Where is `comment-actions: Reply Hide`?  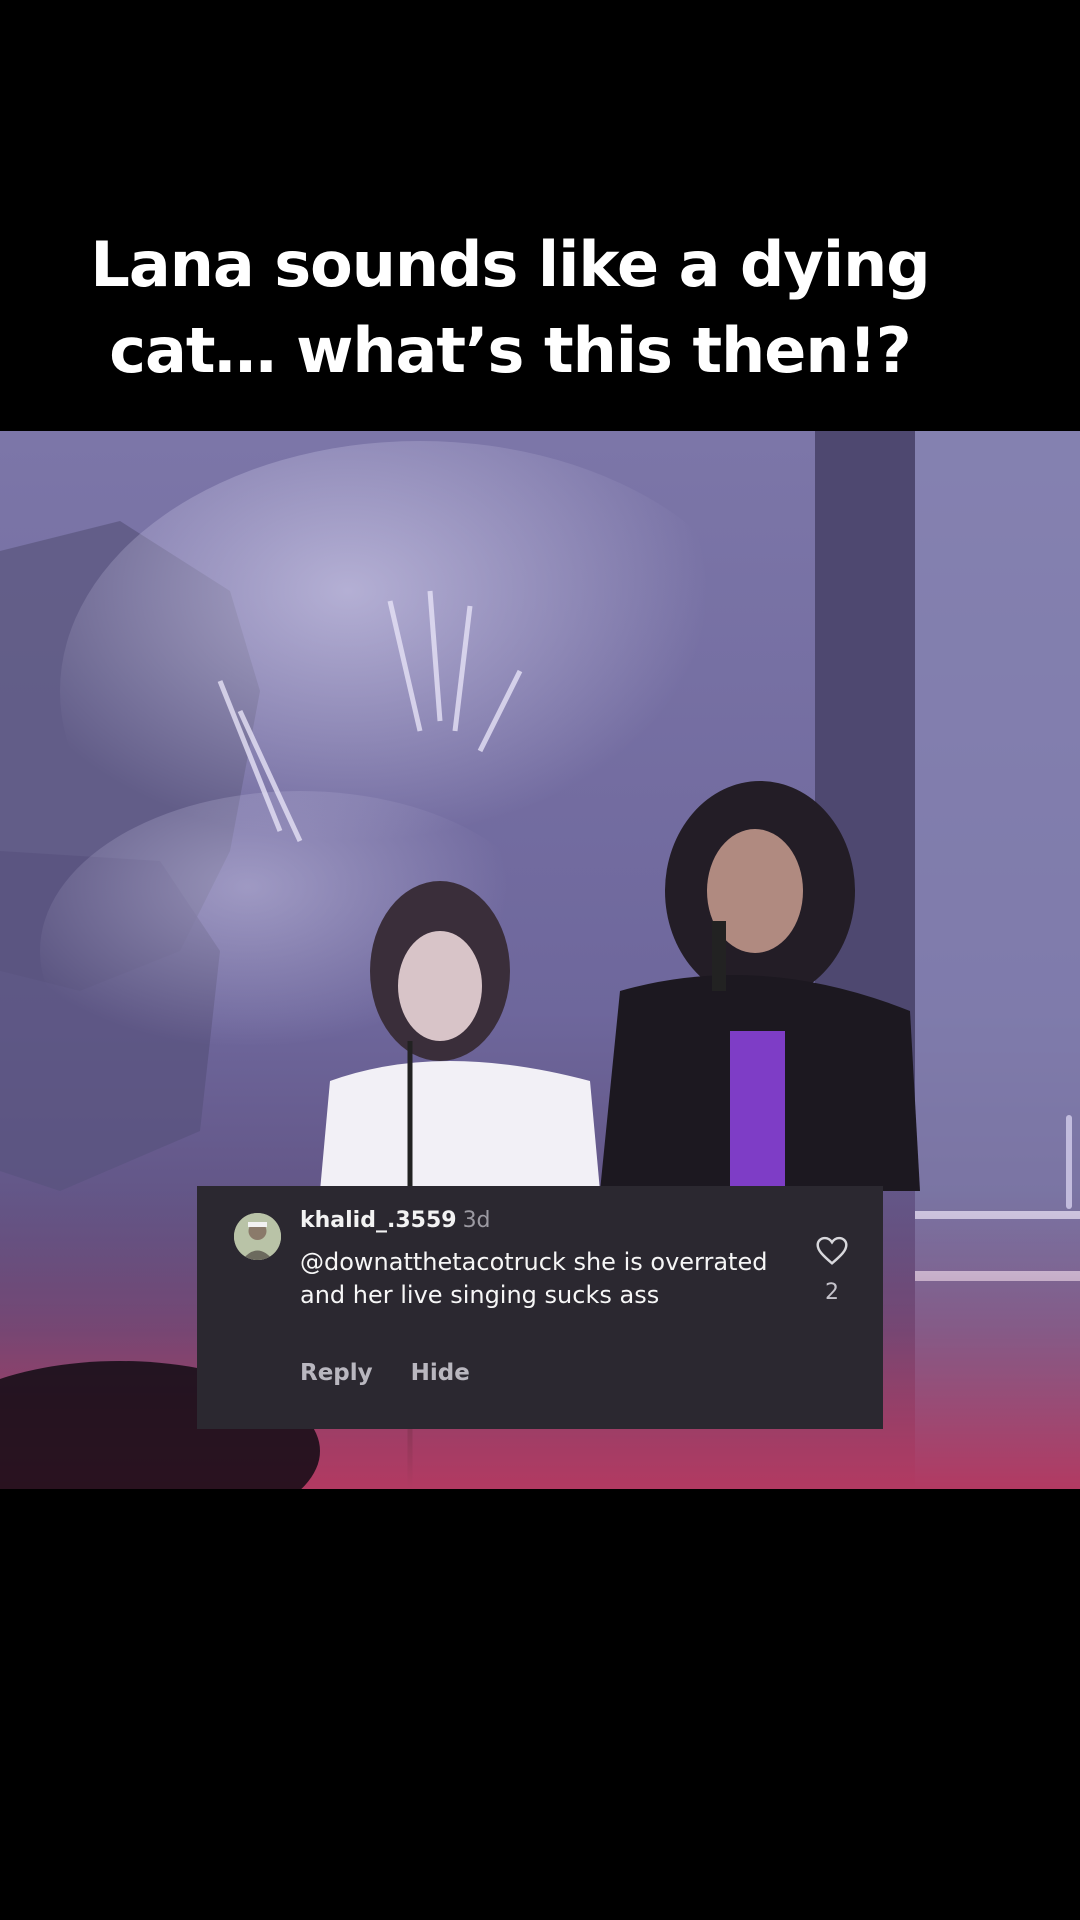
comment-actions: Reply Hide is located at coordinates (400, 1373).